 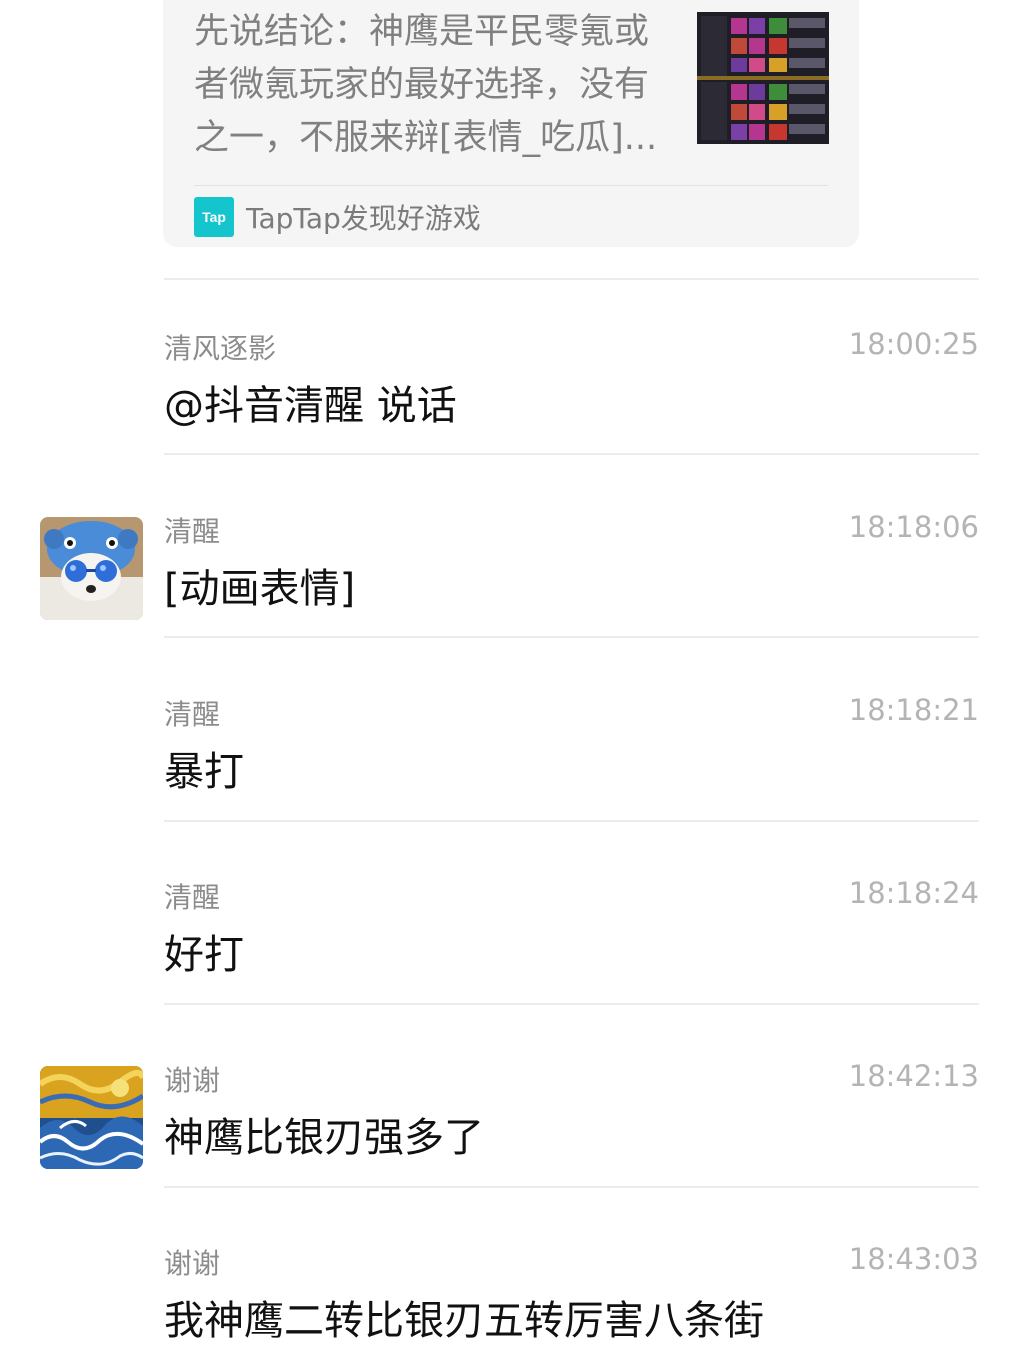 What do you see at coordinates (913, 527) in the screenshot?
I see `message-time: 18:18:06` at bounding box center [913, 527].